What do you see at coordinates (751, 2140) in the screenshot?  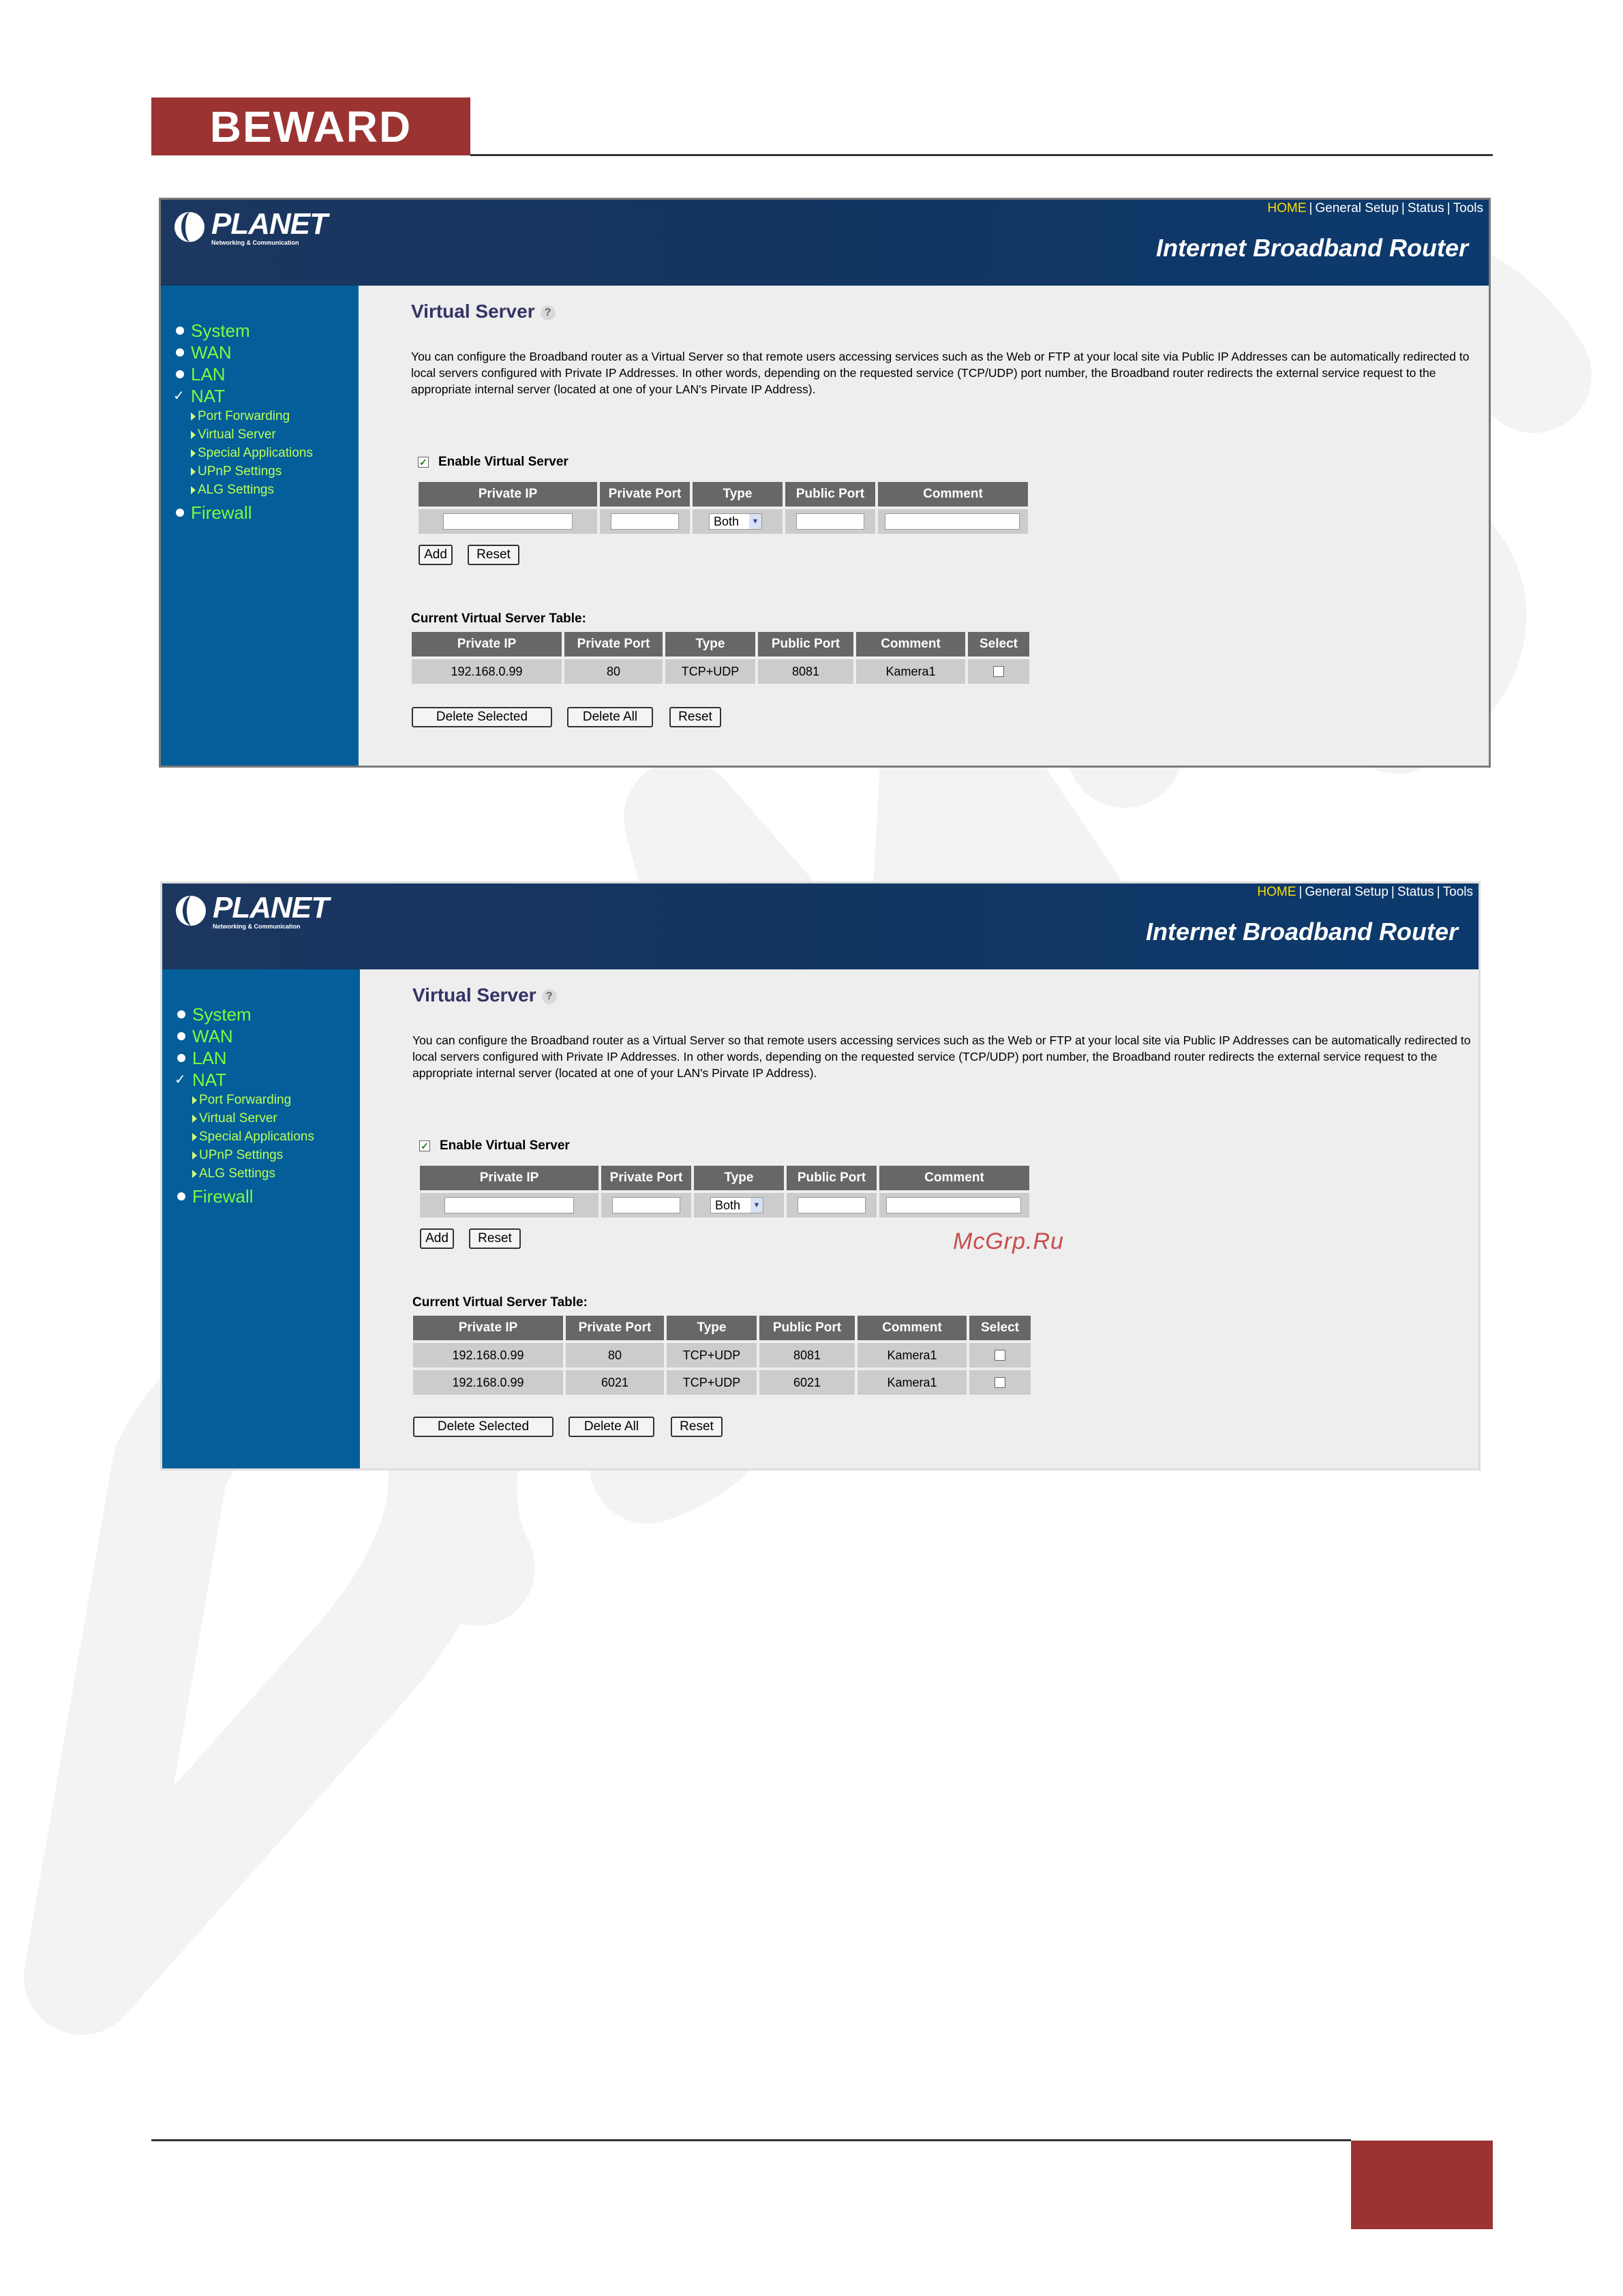 I see `footer-rule` at bounding box center [751, 2140].